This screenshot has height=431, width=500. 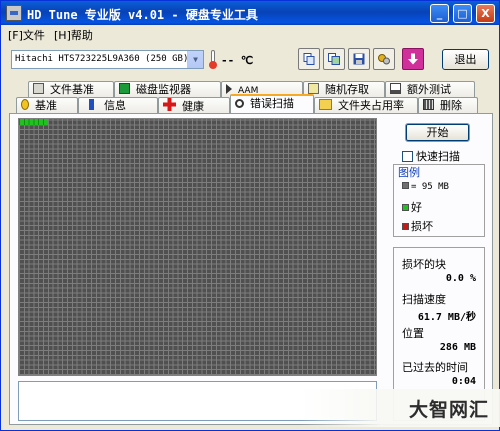 I want to click on copy-text-button, so click(x=309, y=59).